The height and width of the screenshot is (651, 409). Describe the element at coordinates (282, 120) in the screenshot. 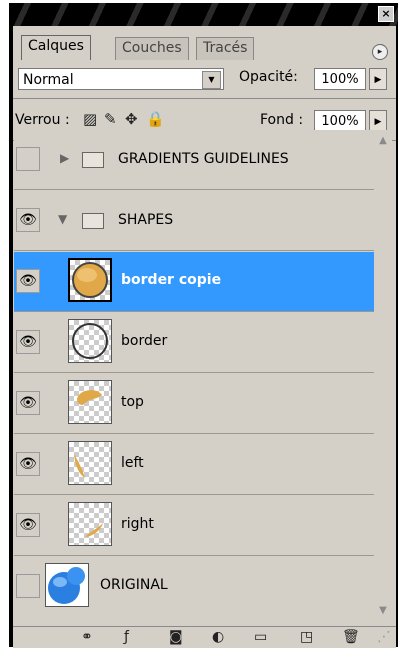

I see `fill-label: Fond :` at that location.